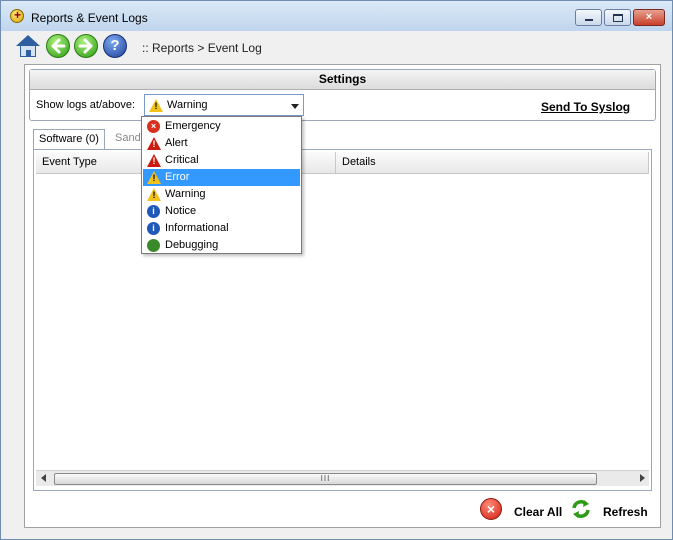 This screenshot has height=540, width=673. I want to click on option-label: Notice, so click(181, 211).